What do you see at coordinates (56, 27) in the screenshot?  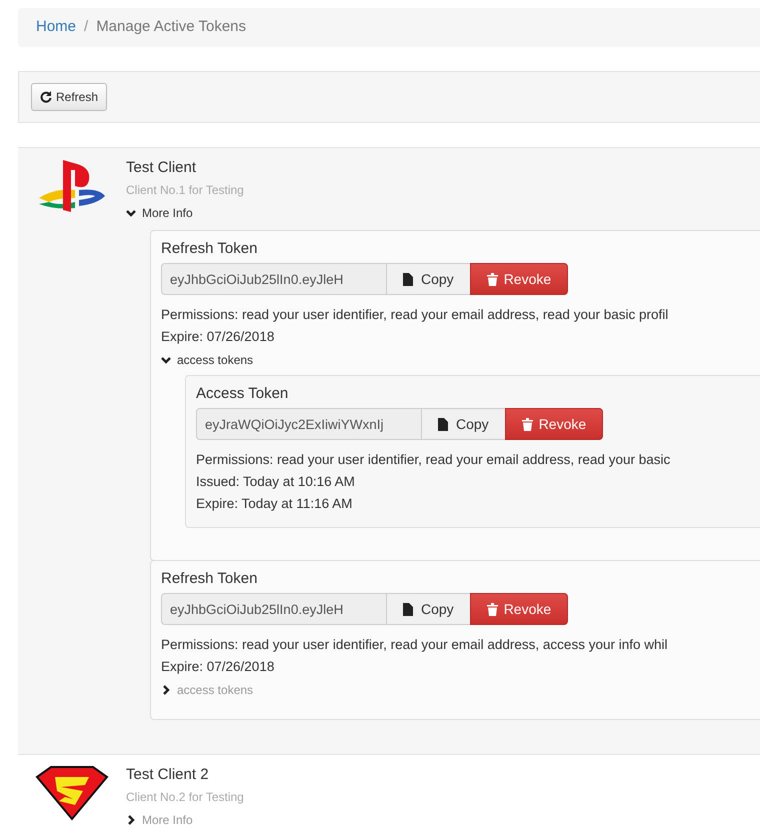 I see `breadcrumb-link: Home` at bounding box center [56, 27].